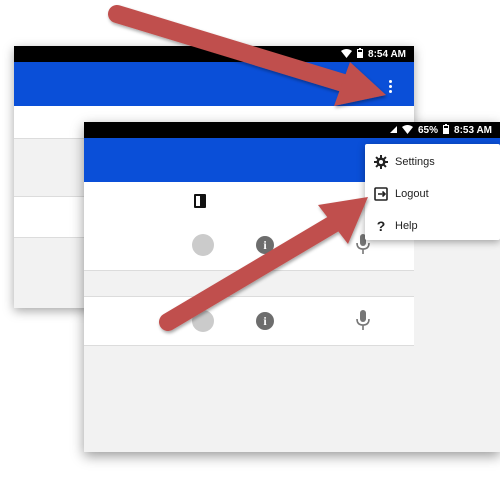 Image resolution: width=500 pixels, height=478 pixels. What do you see at coordinates (432, 226) in the screenshot?
I see `menu-item-help: ? Help` at bounding box center [432, 226].